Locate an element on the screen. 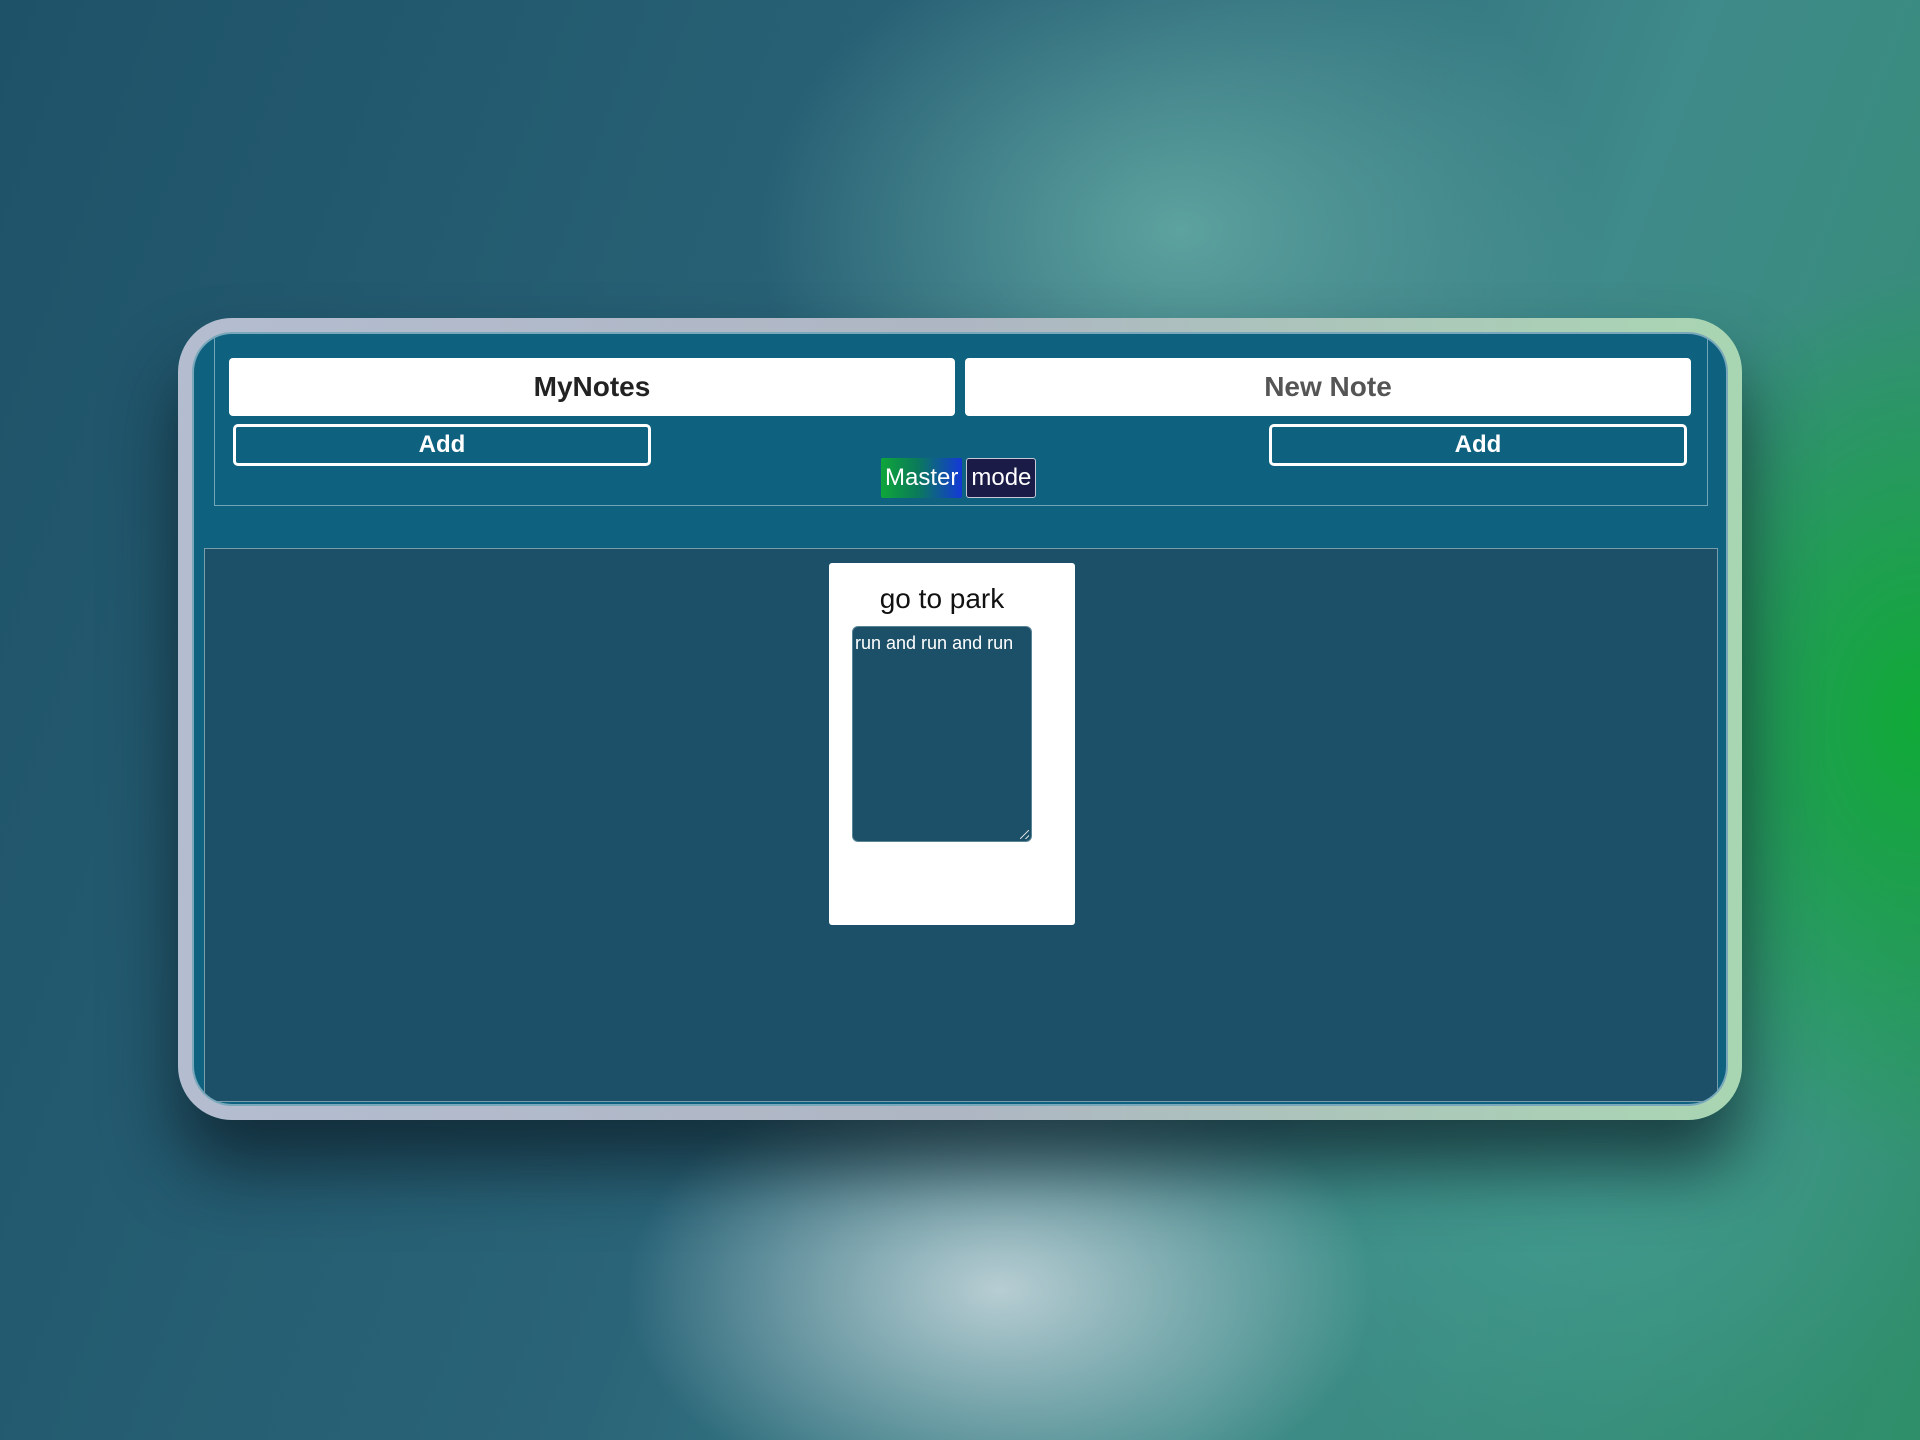 The width and height of the screenshot is (1920, 1440). header-panel: MyNotes Add Add Master mode is located at coordinates (961, 421).